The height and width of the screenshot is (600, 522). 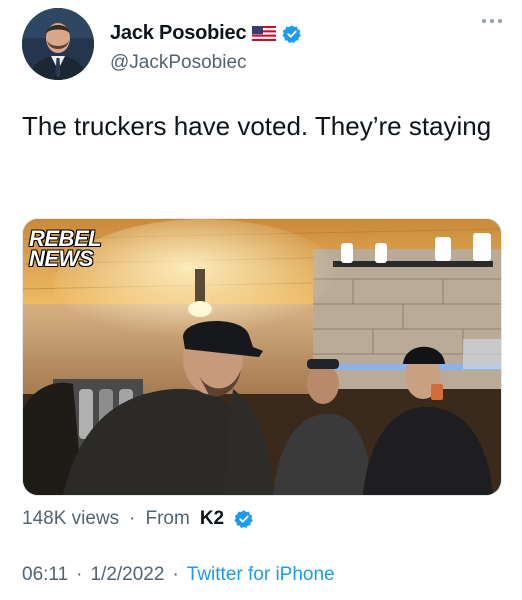 I want to click on from-label: From, so click(x=167, y=518).